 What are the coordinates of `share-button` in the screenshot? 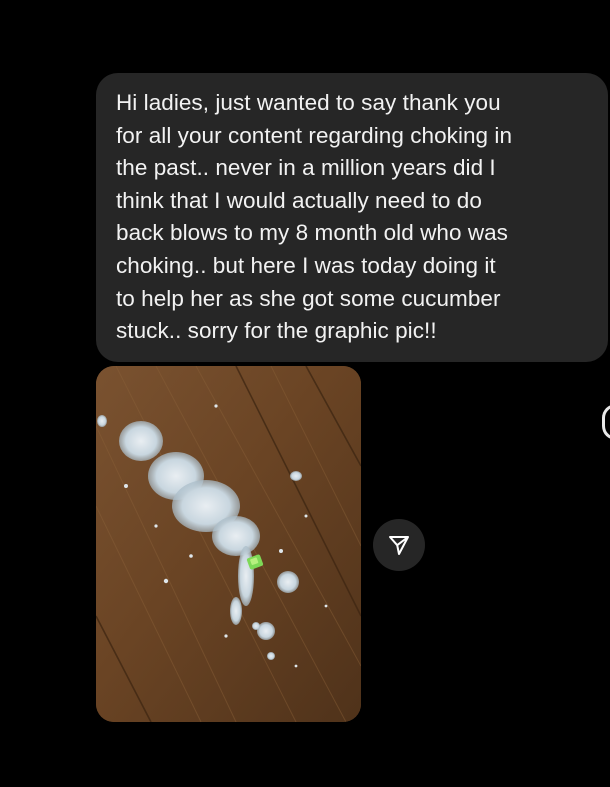 It's located at (399, 545).